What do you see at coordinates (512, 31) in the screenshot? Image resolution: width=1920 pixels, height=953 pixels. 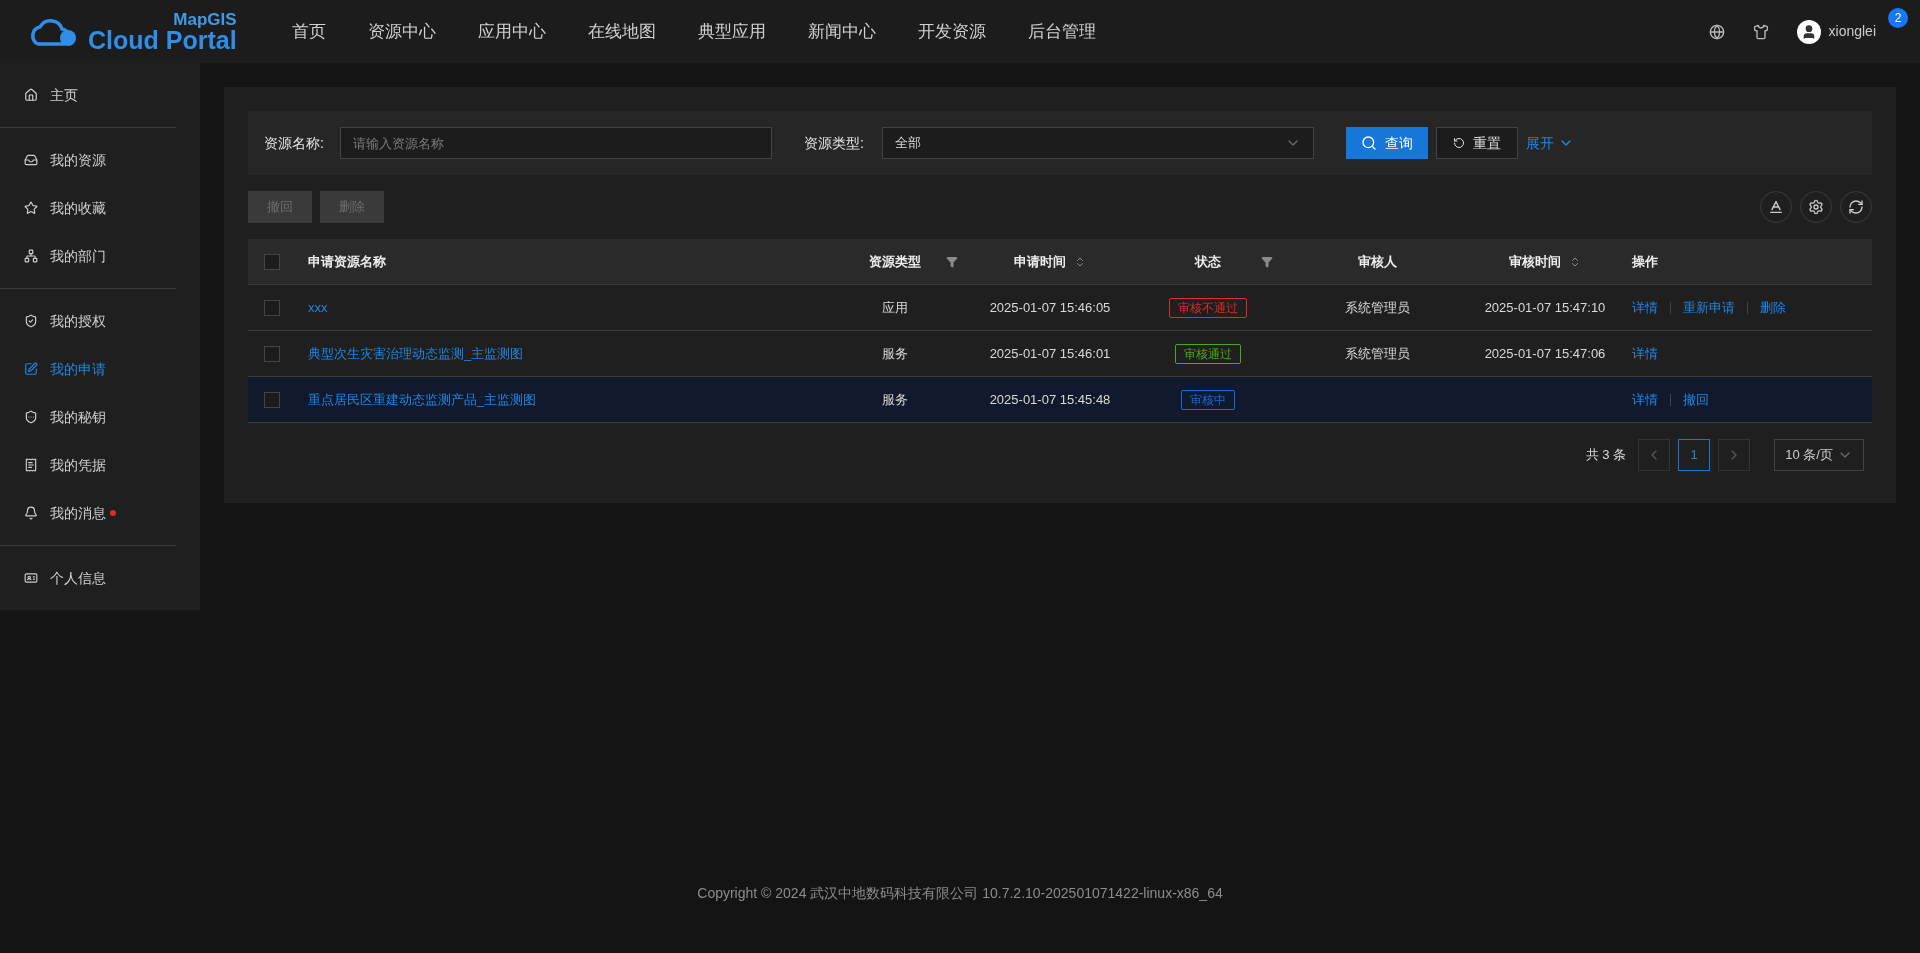 I see `nav-link: 应用中心` at bounding box center [512, 31].